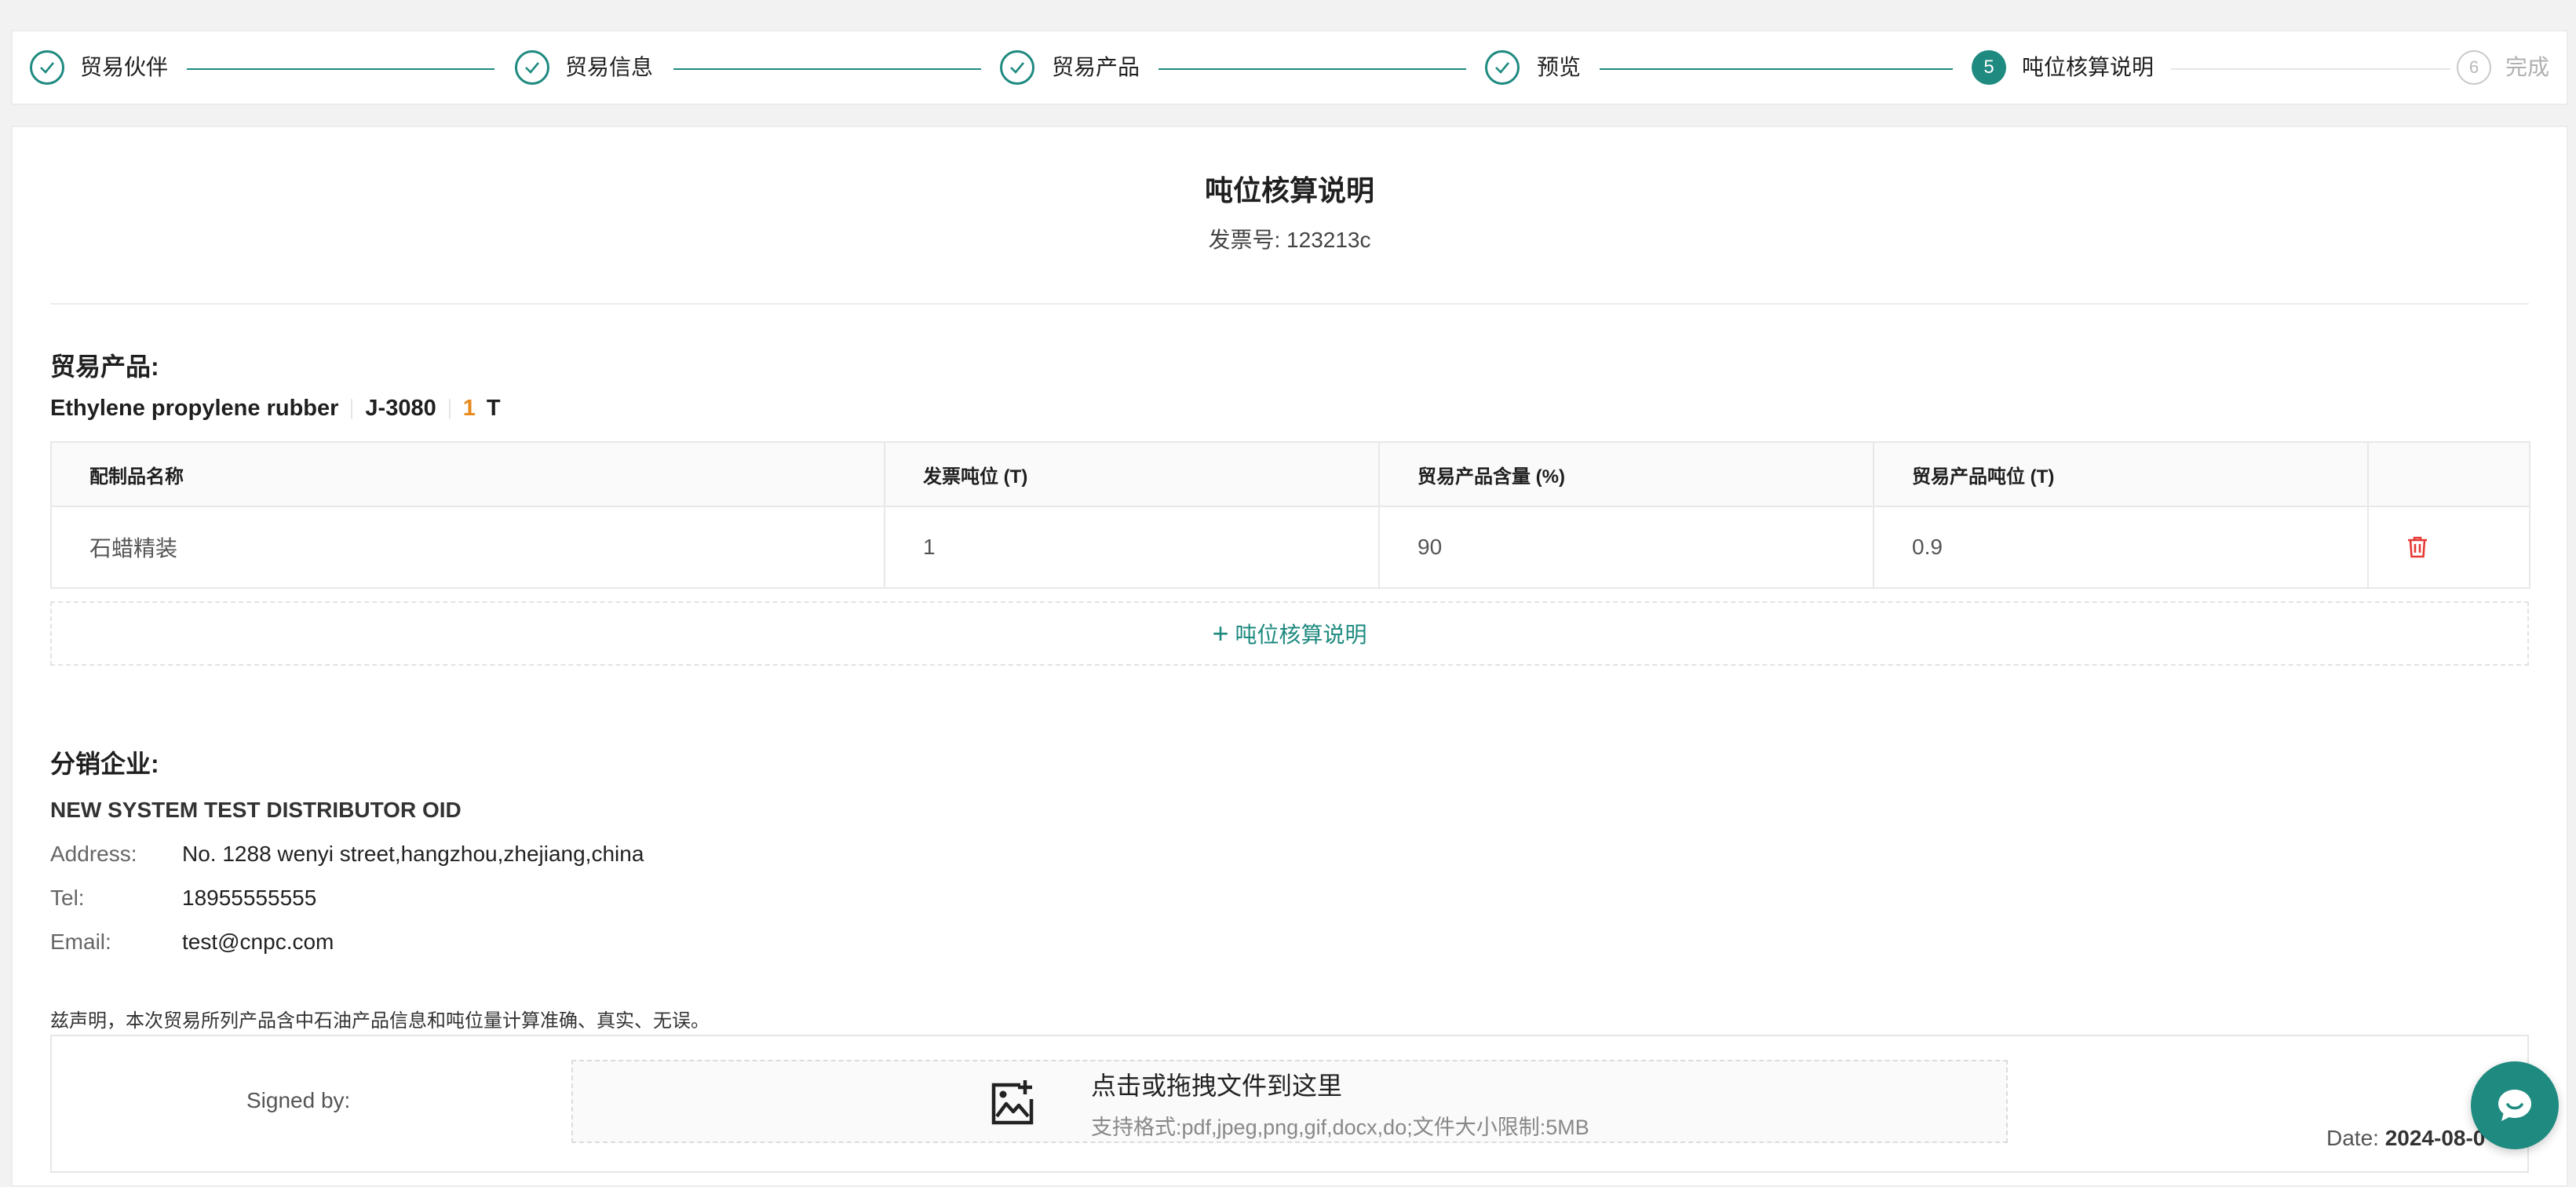 The width and height of the screenshot is (2576, 1187). I want to click on step-label-4: 预览, so click(1559, 67).